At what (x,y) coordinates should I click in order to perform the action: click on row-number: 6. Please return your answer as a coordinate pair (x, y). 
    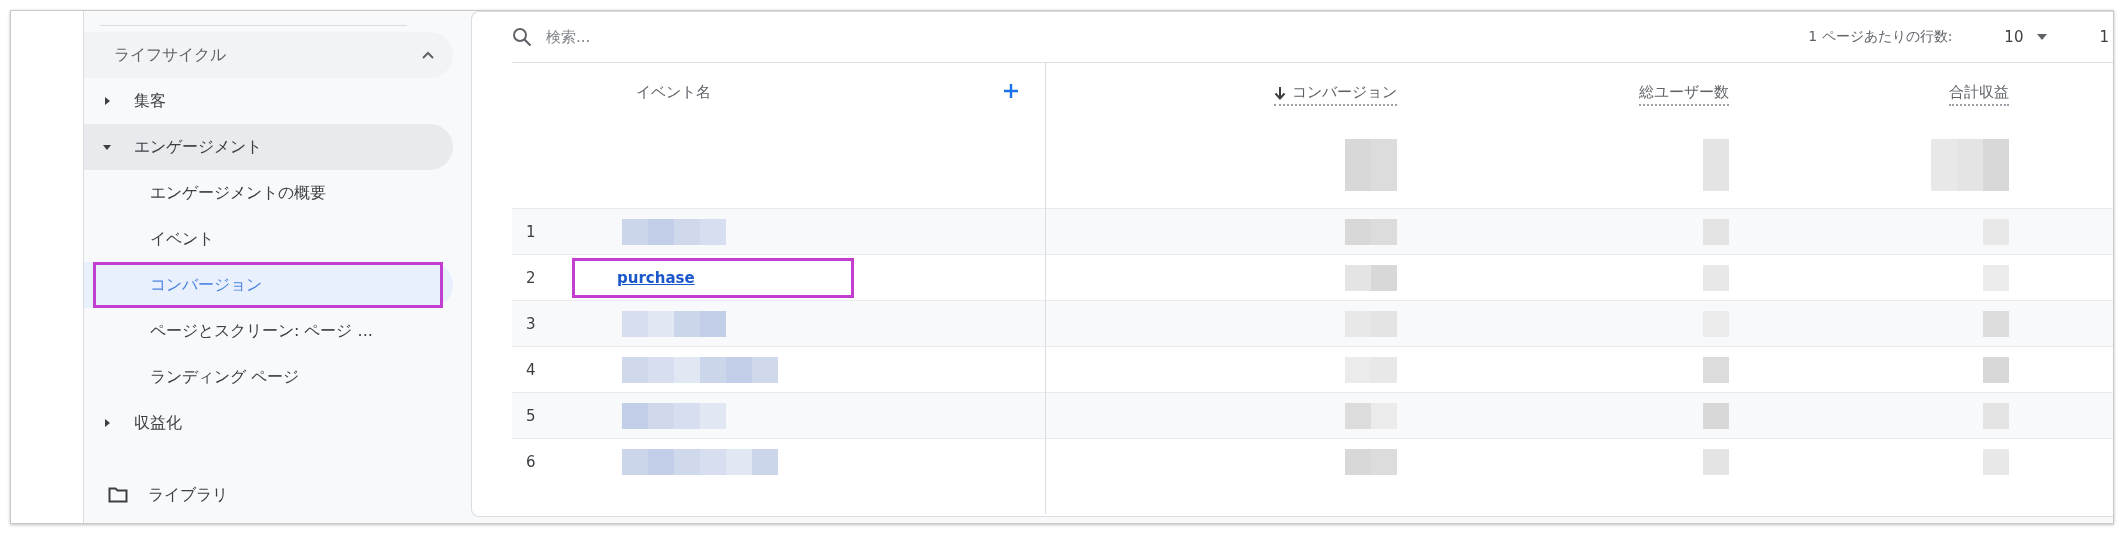
    Looking at the image, I should click on (531, 461).